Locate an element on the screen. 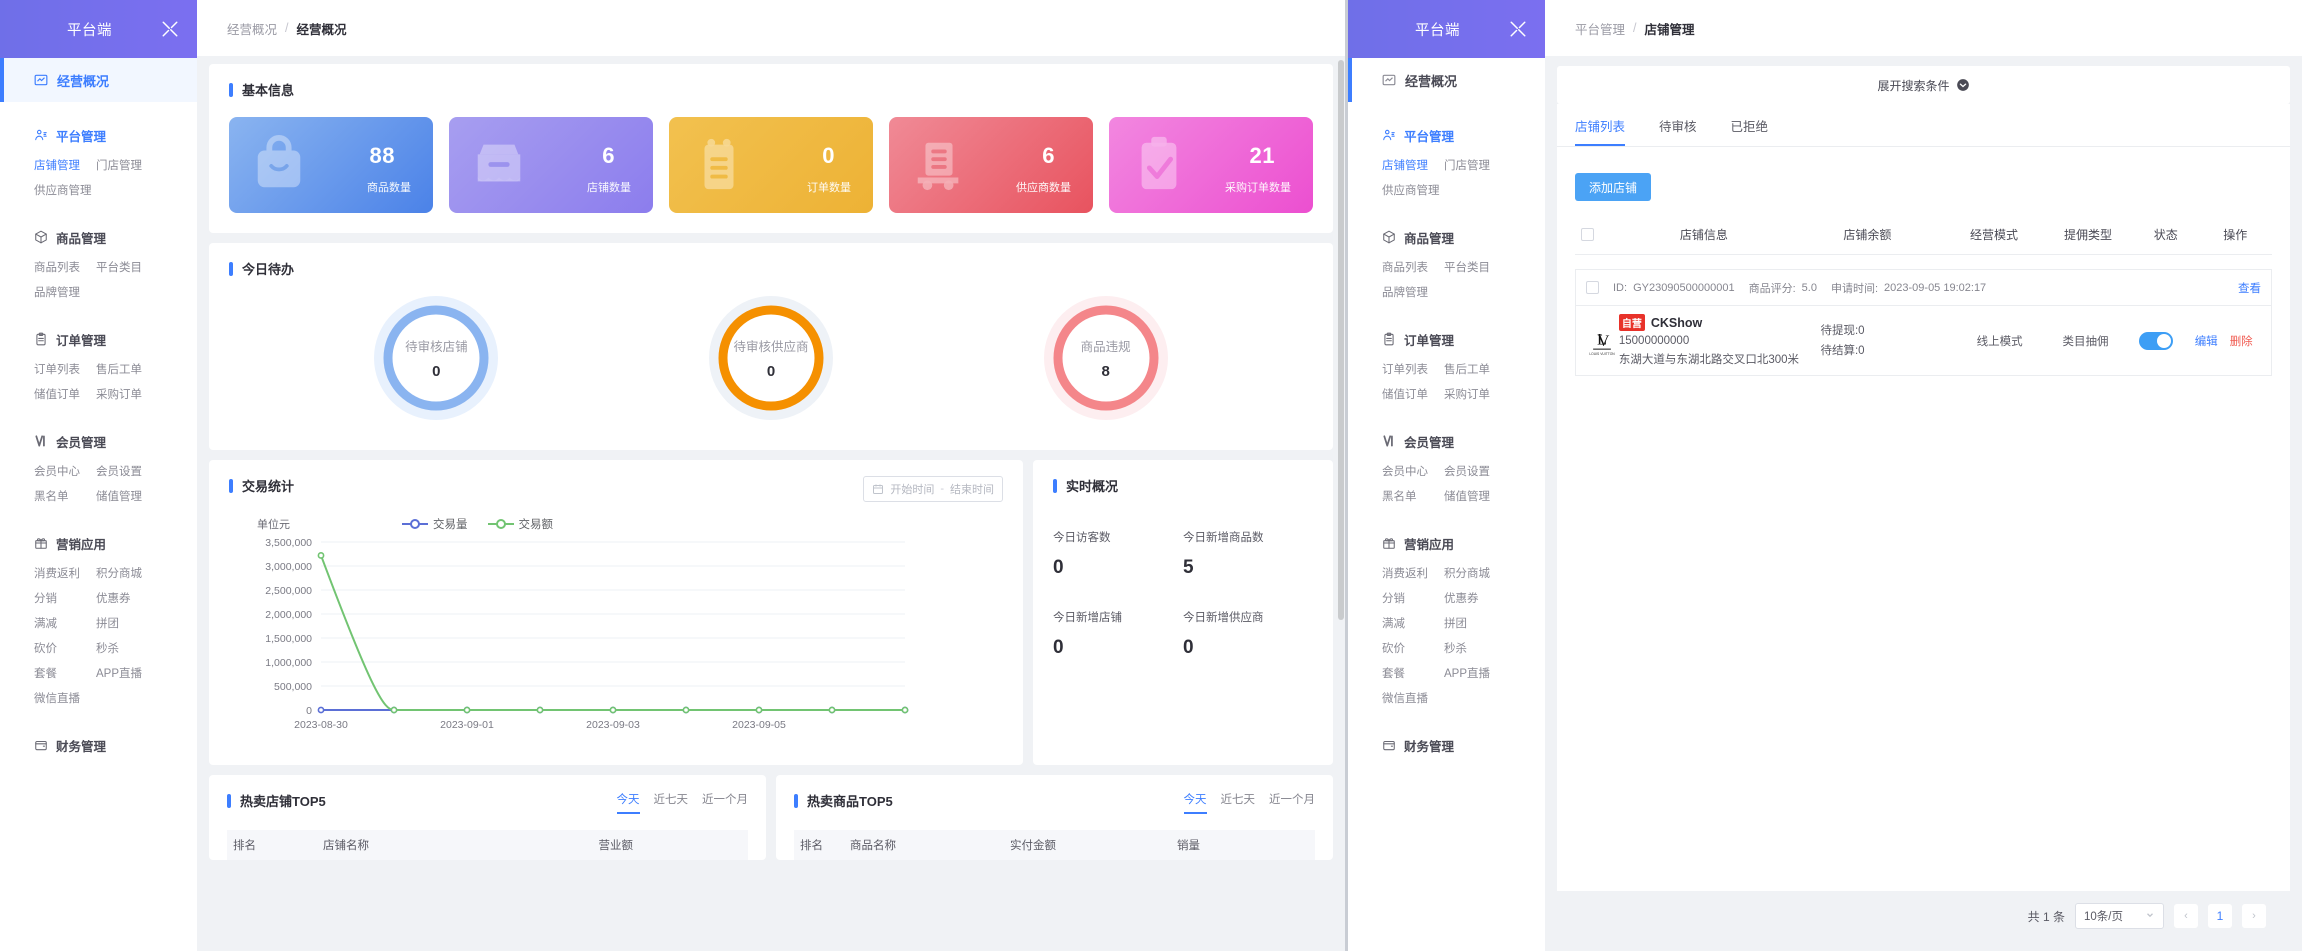 This screenshot has height=951, width=2302. edit-link: 编辑 is located at coordinates (2206, 341).